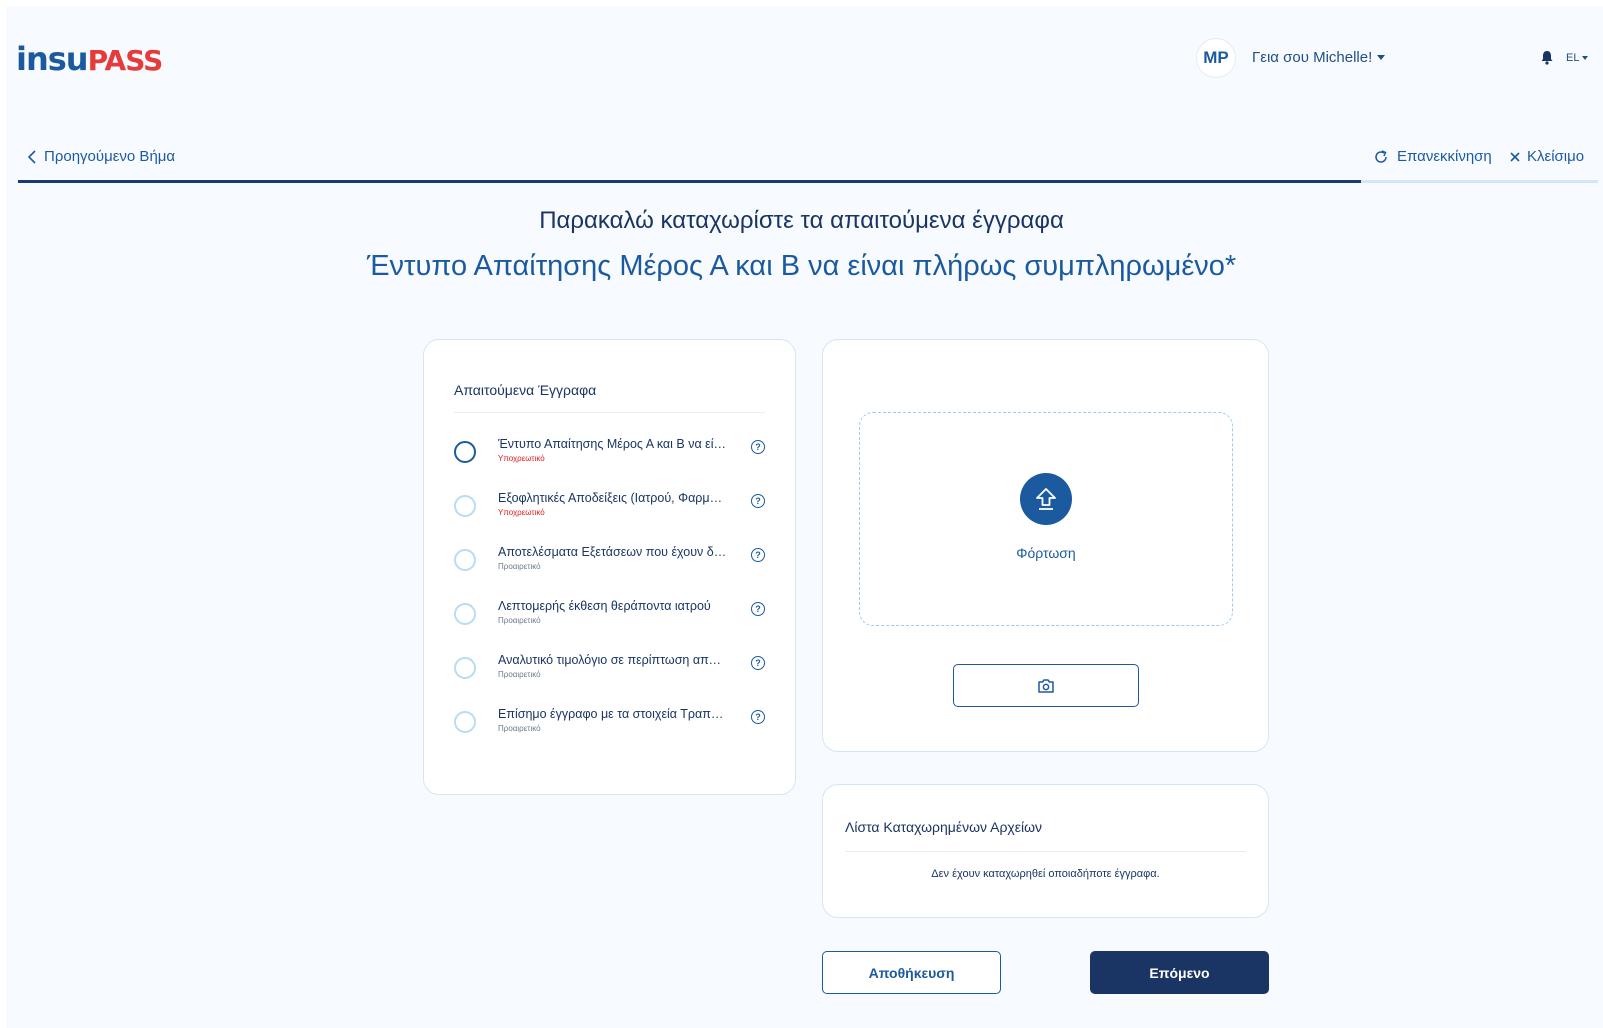  I want to click on restart-button: Επανεκκίνηση, so click(1432, 156).